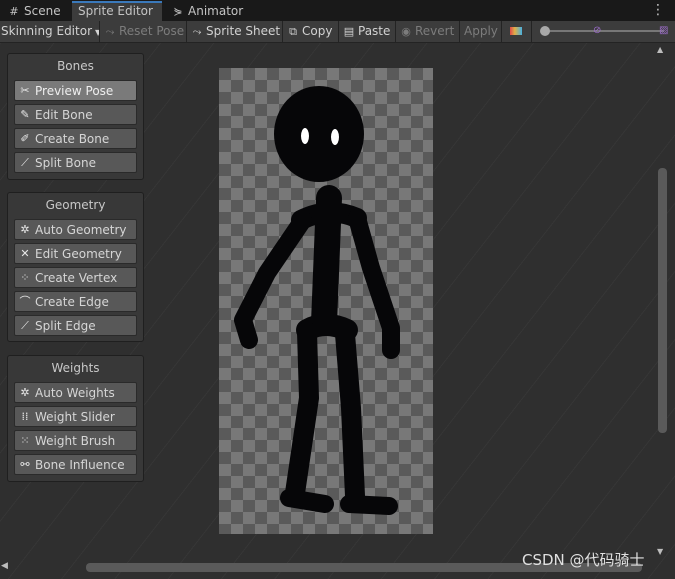 The image size is (675, 579). I want to click on reset-pose-label: Reset Pose, so click(152, 31).